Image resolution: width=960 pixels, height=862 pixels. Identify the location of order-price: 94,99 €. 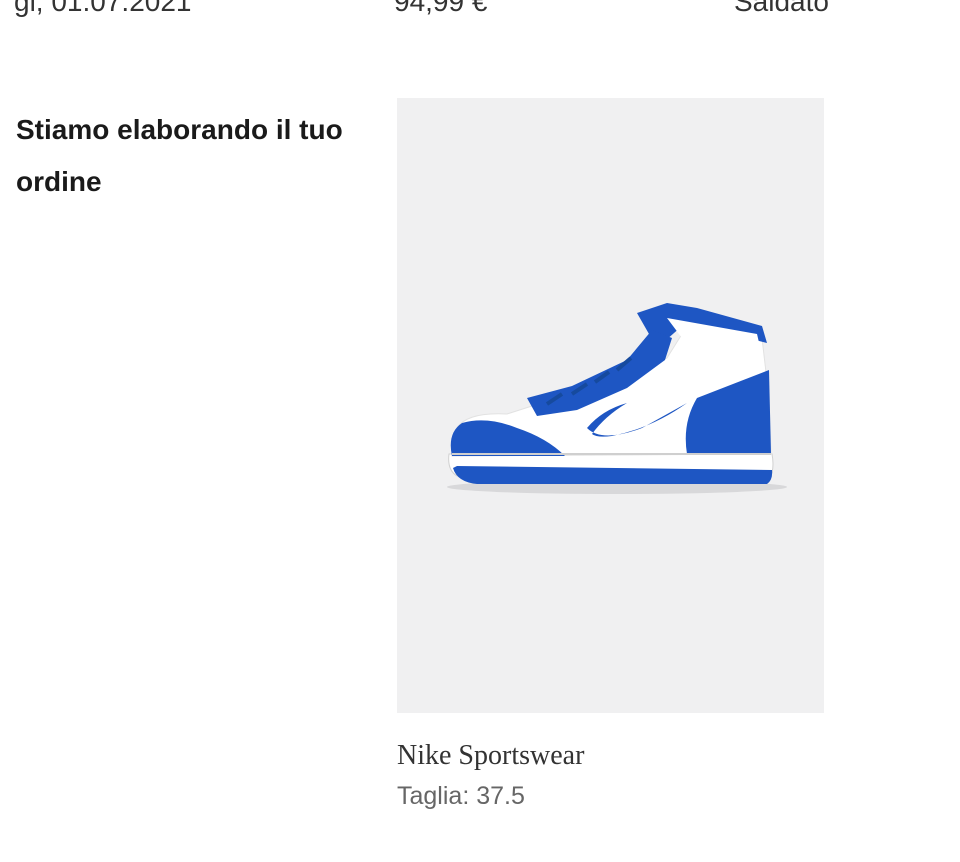
(441, 8).